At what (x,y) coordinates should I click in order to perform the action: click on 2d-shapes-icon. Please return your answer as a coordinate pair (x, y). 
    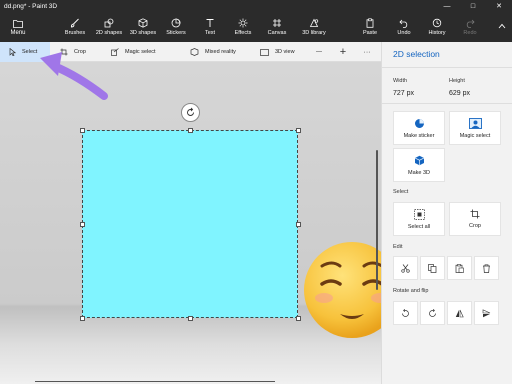
    Looking at the image, I should click on (109, 23).